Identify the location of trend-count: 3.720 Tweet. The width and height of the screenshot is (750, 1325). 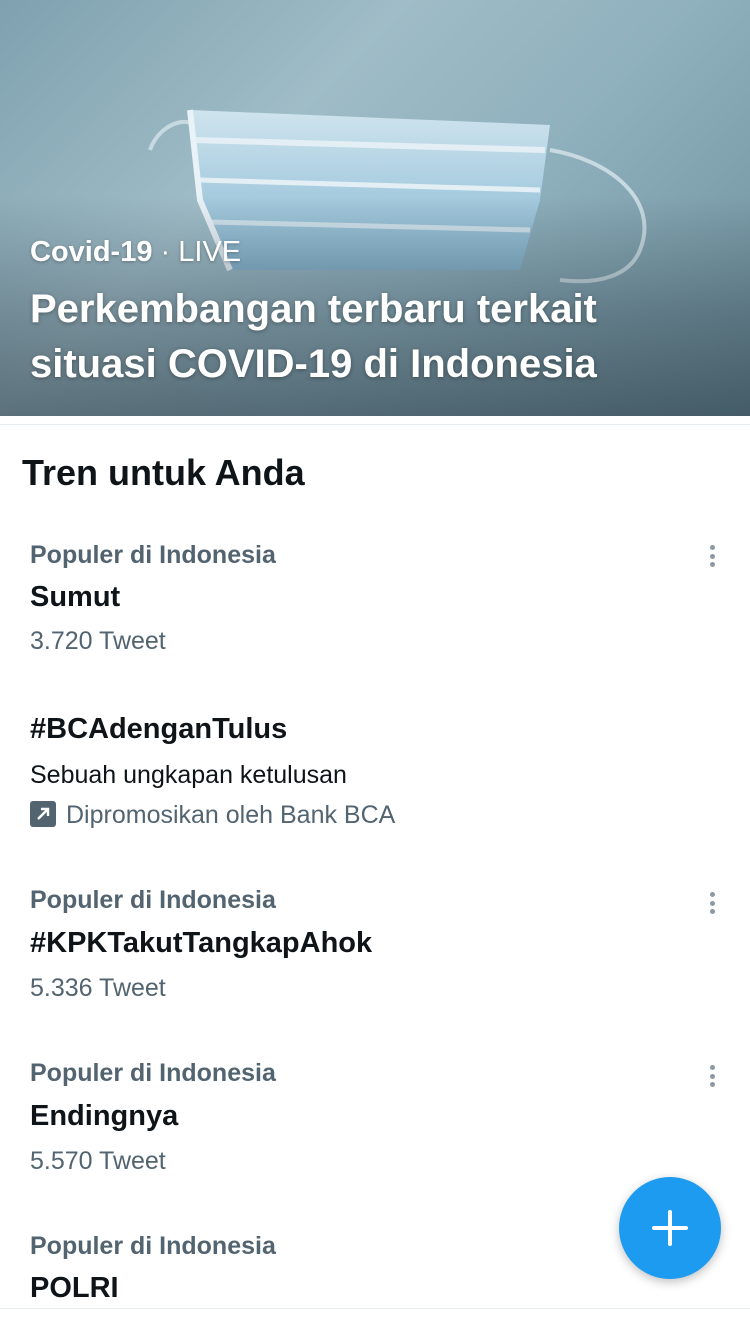
(98, 641).